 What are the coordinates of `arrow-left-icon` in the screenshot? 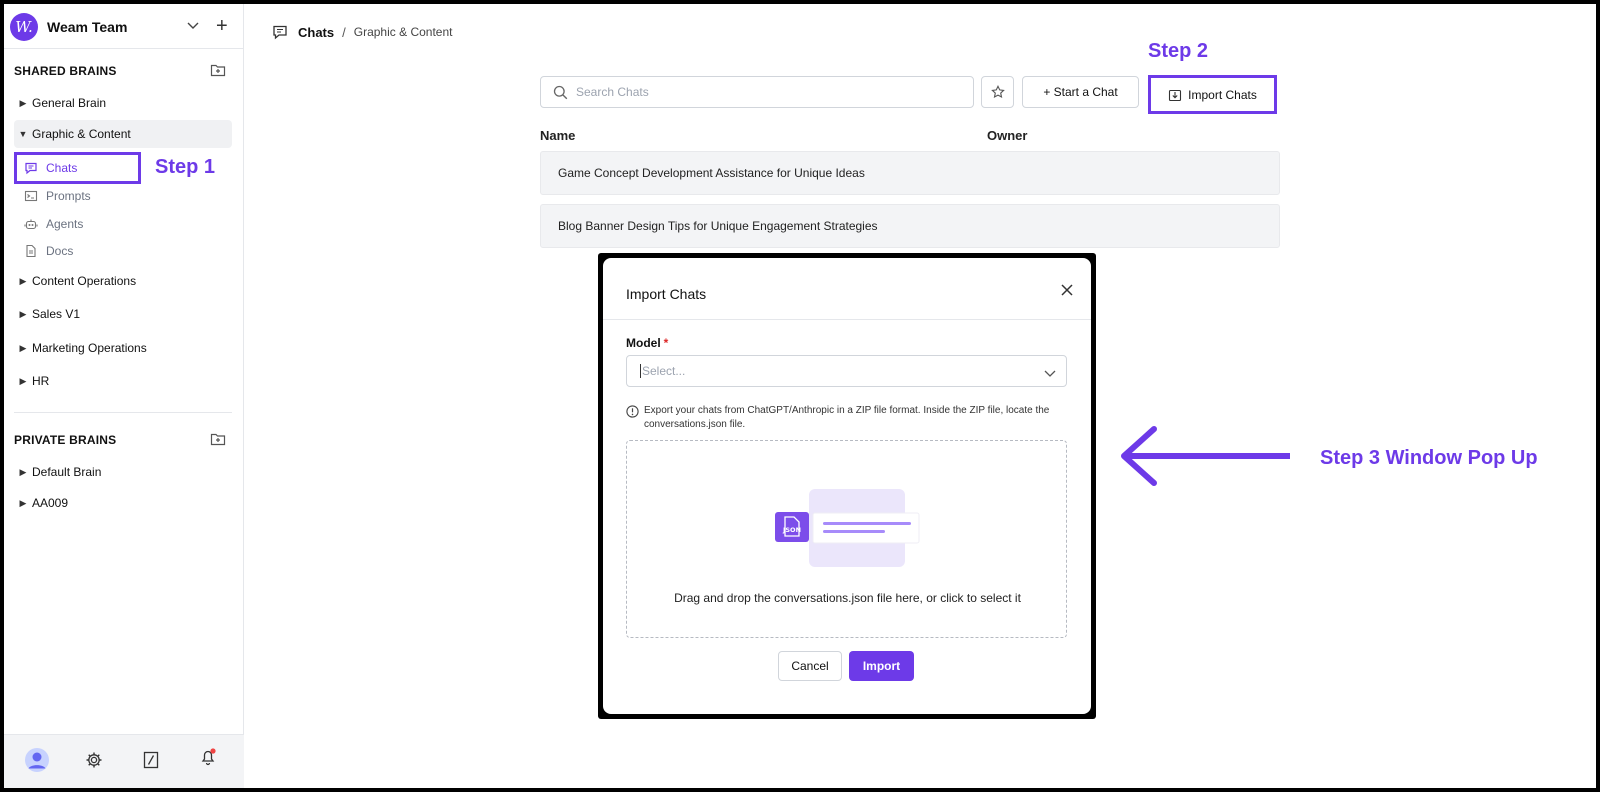 It's located at (1205, 456).